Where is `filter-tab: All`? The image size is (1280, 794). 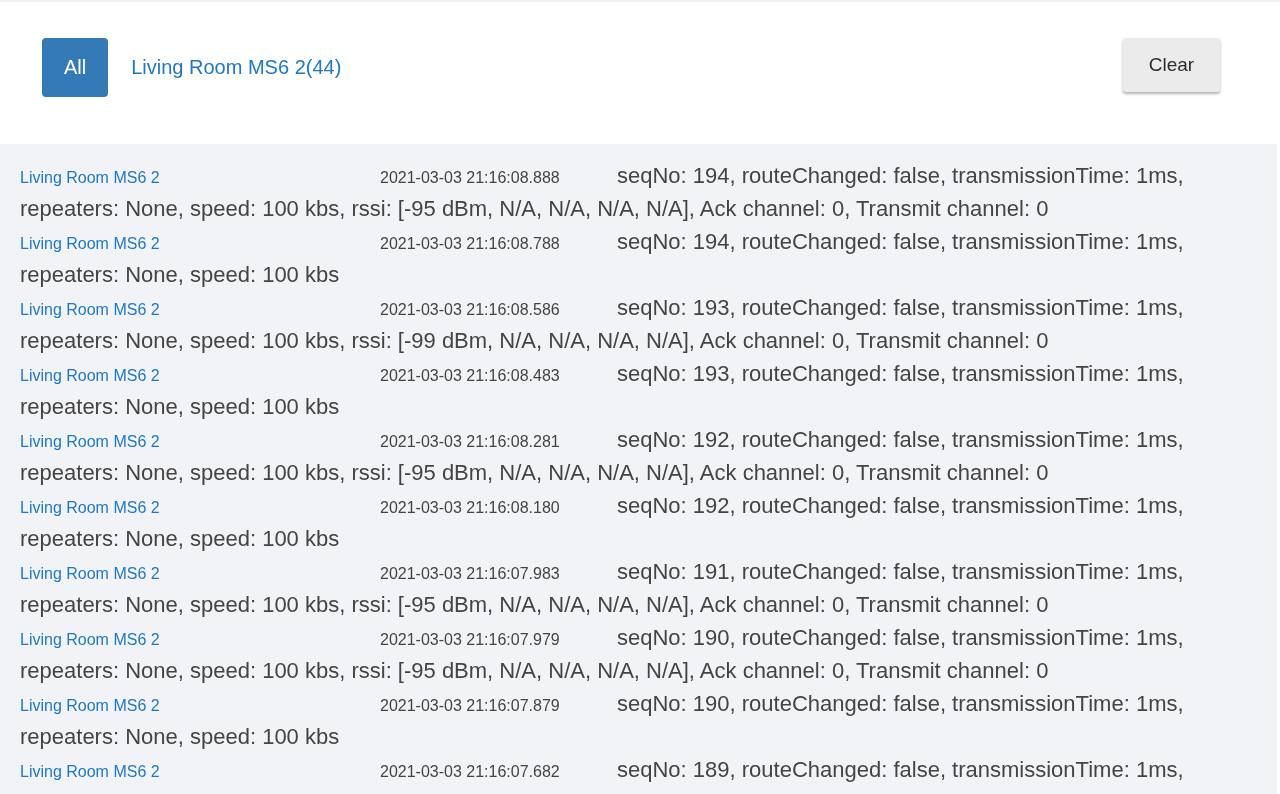 filter-tab: All is located at coordinates (75, 67).